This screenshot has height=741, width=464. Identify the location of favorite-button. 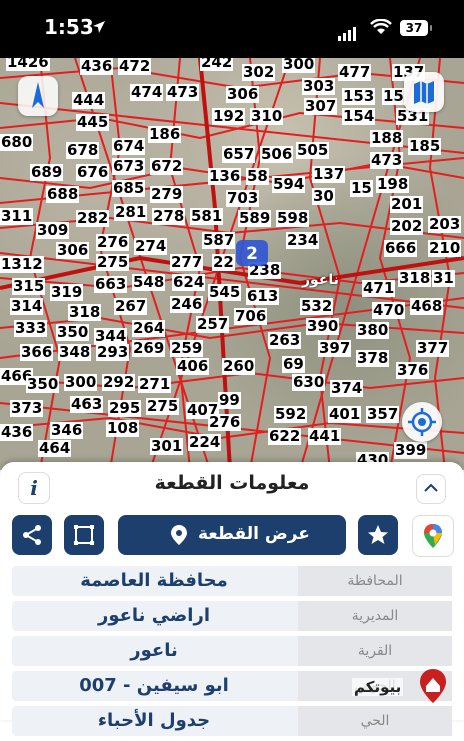
(378, 535).